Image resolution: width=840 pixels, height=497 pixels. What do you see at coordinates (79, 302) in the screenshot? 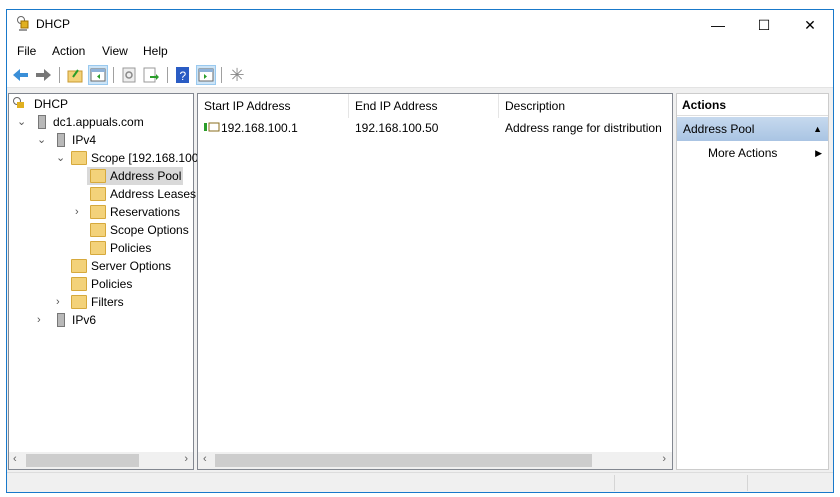
I see `filters-icon` at bounding box center [79, 302].